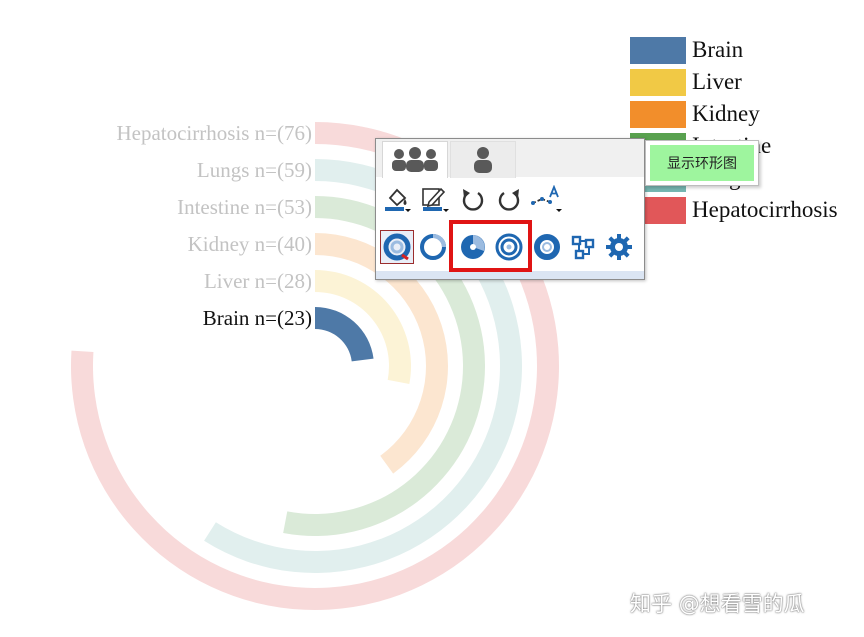  What do you see at coordinates (257, 318) in the screenshot?
I see `series-label: Brain n=(23)` at bounding box center [257, 318].